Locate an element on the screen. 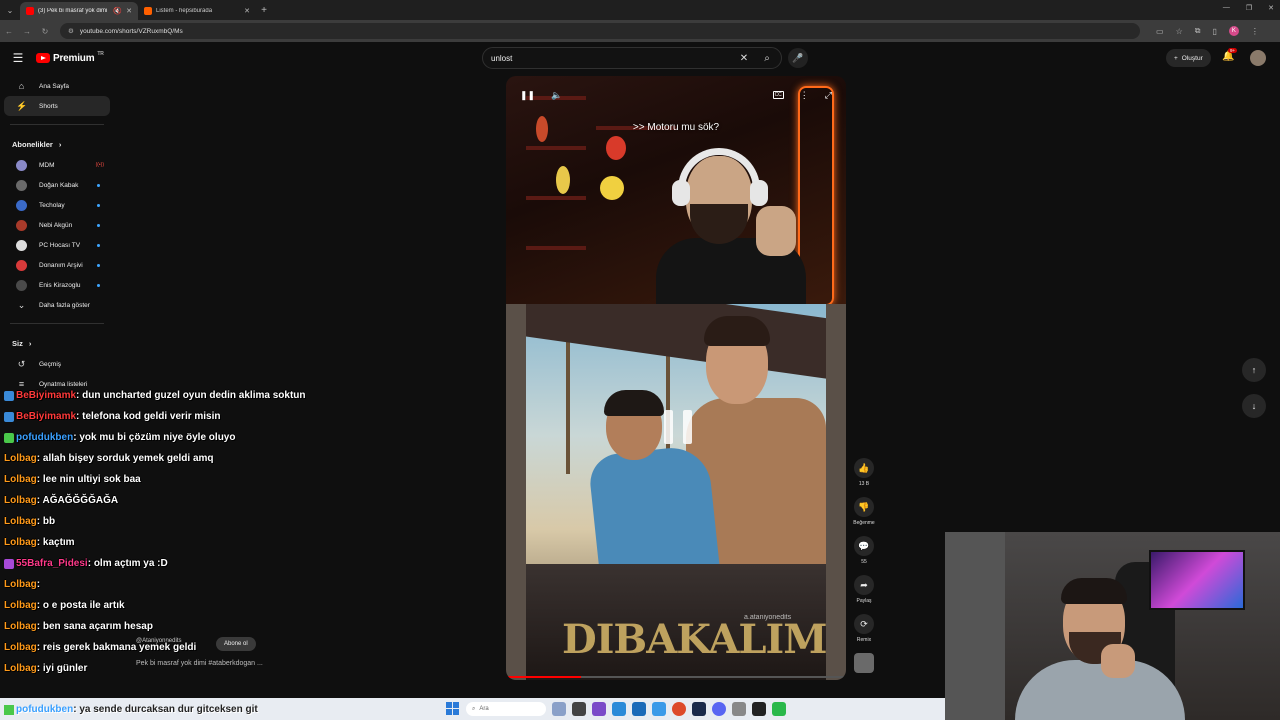  comment-action: 💬 55 is located at coordinates (864, 550).